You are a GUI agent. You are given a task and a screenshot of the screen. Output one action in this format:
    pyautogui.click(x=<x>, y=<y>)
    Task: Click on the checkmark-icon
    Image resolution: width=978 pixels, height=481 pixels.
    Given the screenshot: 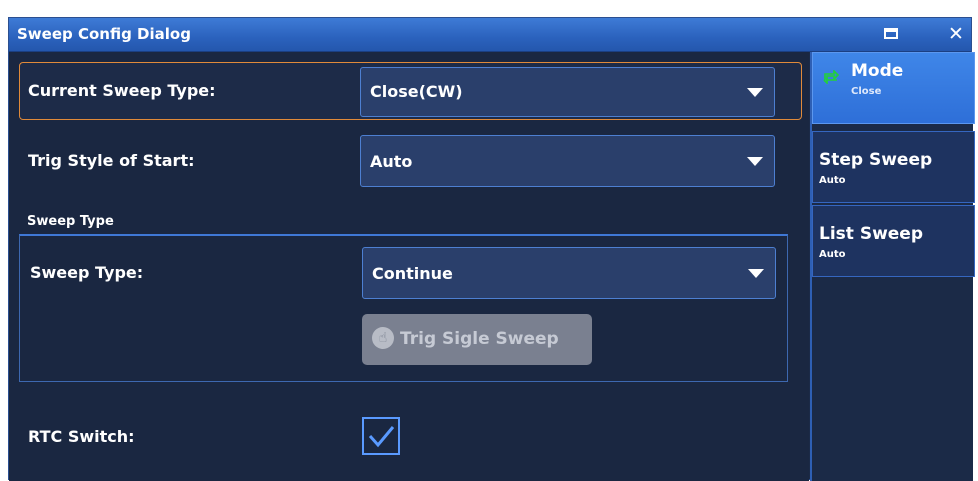 What is the action you would take?
    pyautogui.click(x=381, y=437)
    